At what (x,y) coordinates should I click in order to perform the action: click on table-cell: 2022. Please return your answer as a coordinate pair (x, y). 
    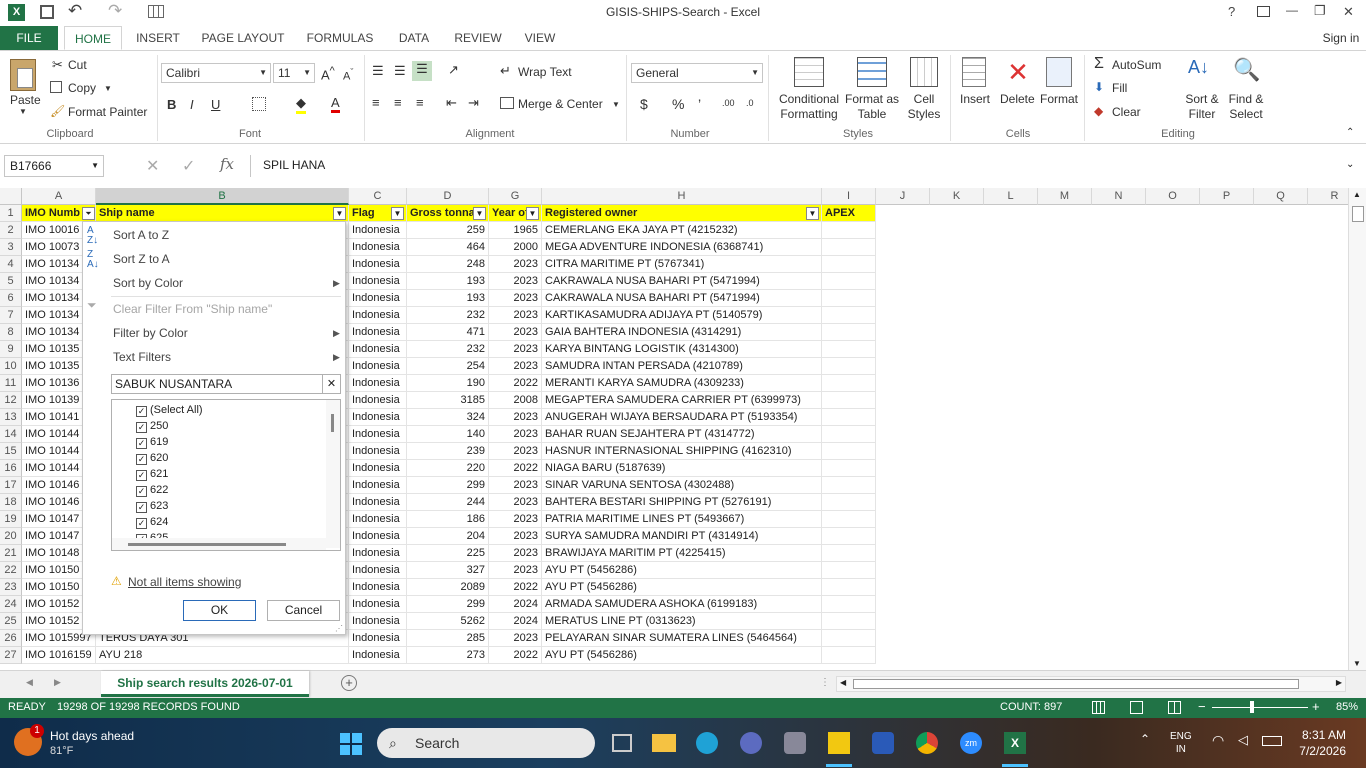
    Looking at the image, I should click on (515, 587).